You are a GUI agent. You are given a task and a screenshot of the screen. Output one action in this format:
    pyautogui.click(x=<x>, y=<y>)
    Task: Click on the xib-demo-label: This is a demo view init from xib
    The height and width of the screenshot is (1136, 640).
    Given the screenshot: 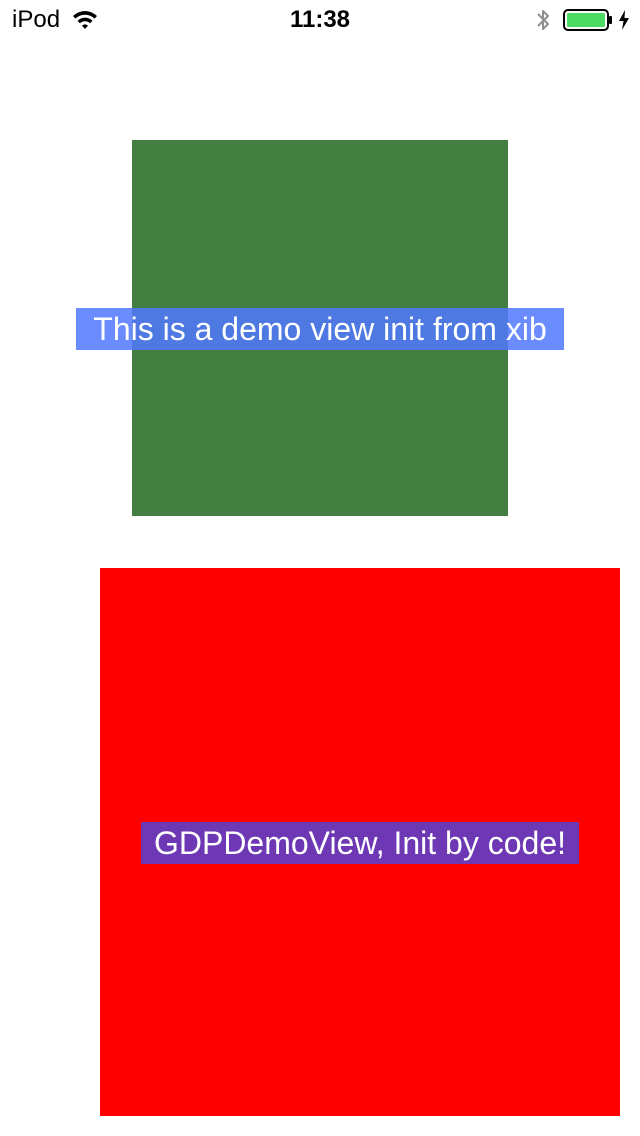 What is the action you would take?
    pyautogui.click(x=320, y=329)
    